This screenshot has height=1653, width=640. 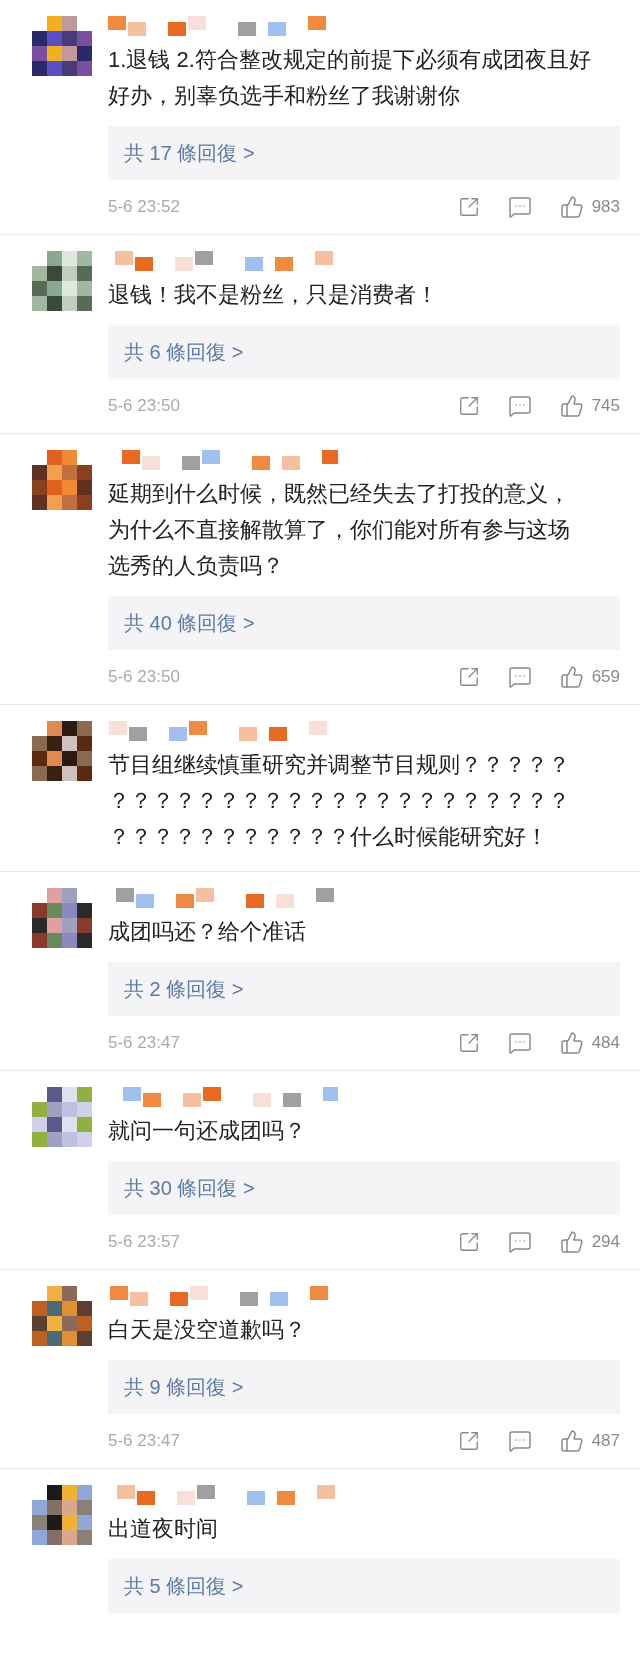 I want to click on comment-time: 5-6 23:57, so click(x=144, y=1242).